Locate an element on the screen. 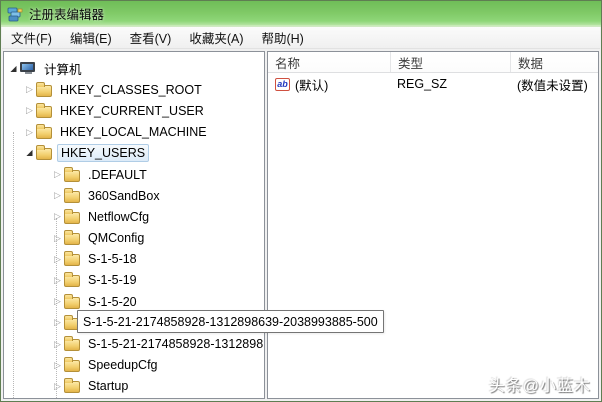 This screenshot has height=402, width=602. tree-item-label: S-1-5-20 is located at coordinates (112, 302).